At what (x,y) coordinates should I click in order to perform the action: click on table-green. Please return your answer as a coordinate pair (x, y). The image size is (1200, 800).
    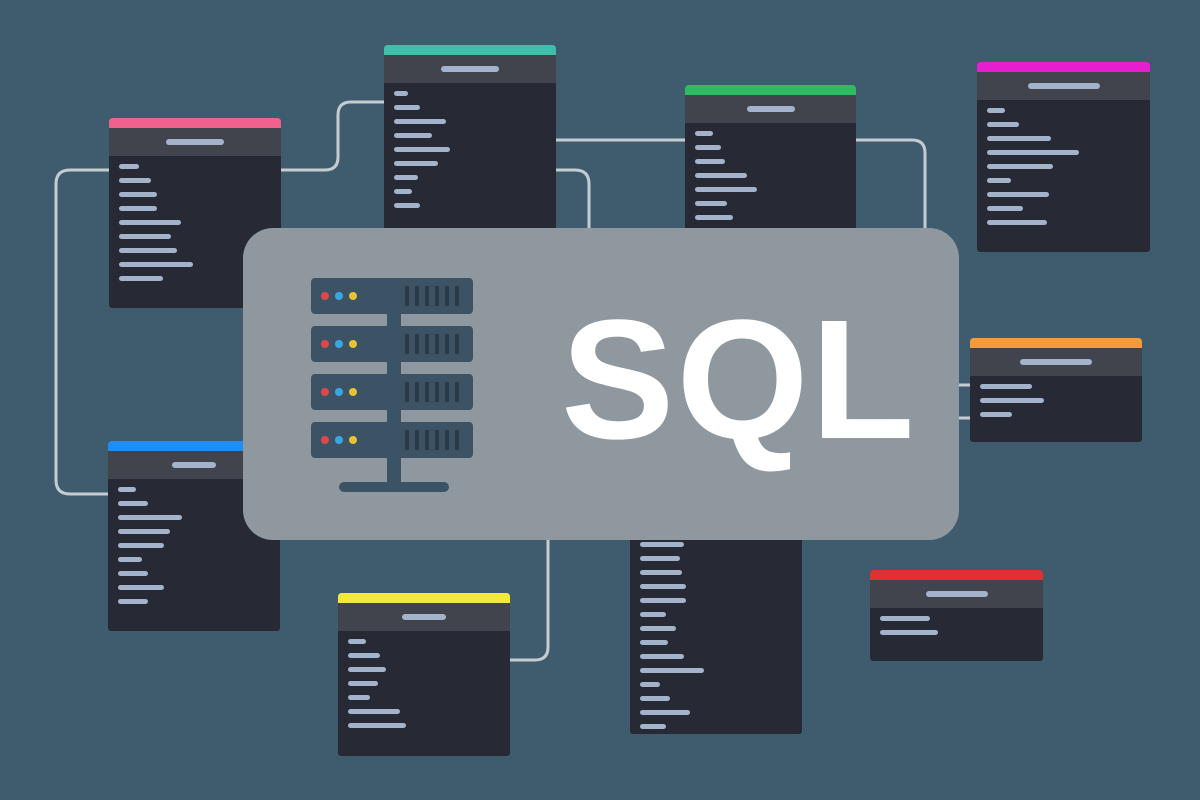
    Looking at the image, I should click on (770, 160).